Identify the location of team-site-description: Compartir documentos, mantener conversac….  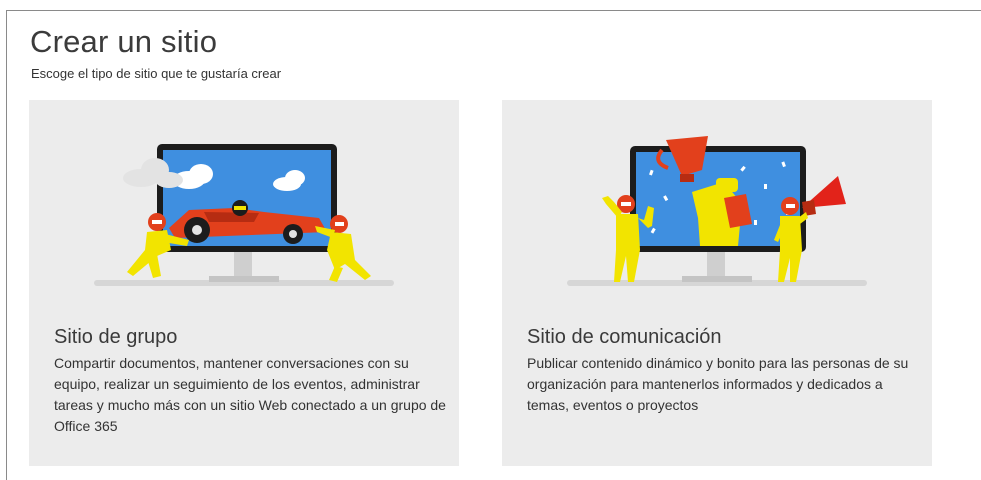
(250, 394).